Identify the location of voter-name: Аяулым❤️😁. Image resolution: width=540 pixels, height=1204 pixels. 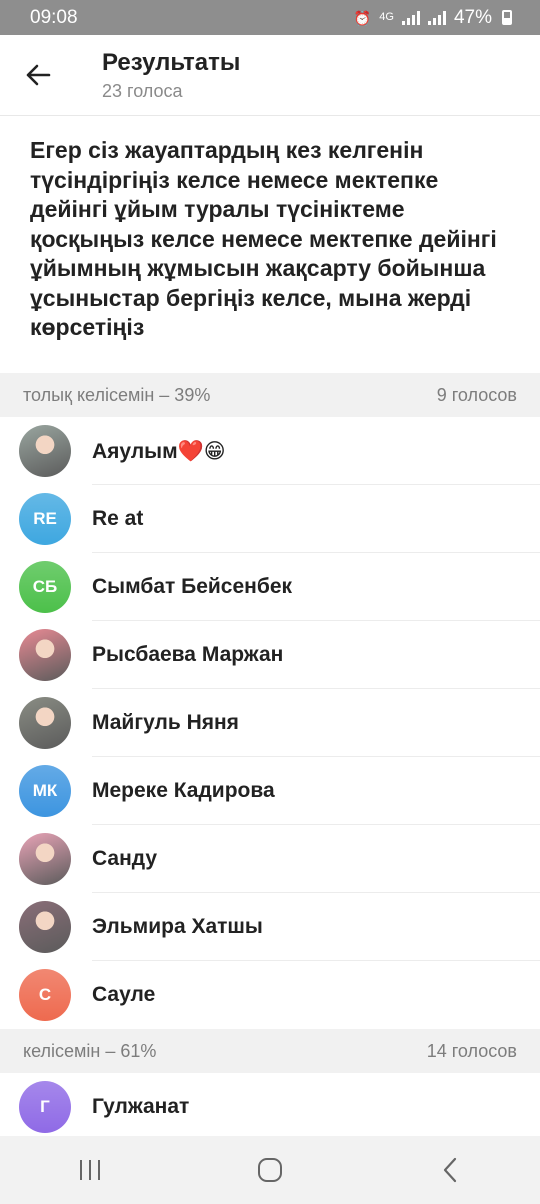
(159, 451).